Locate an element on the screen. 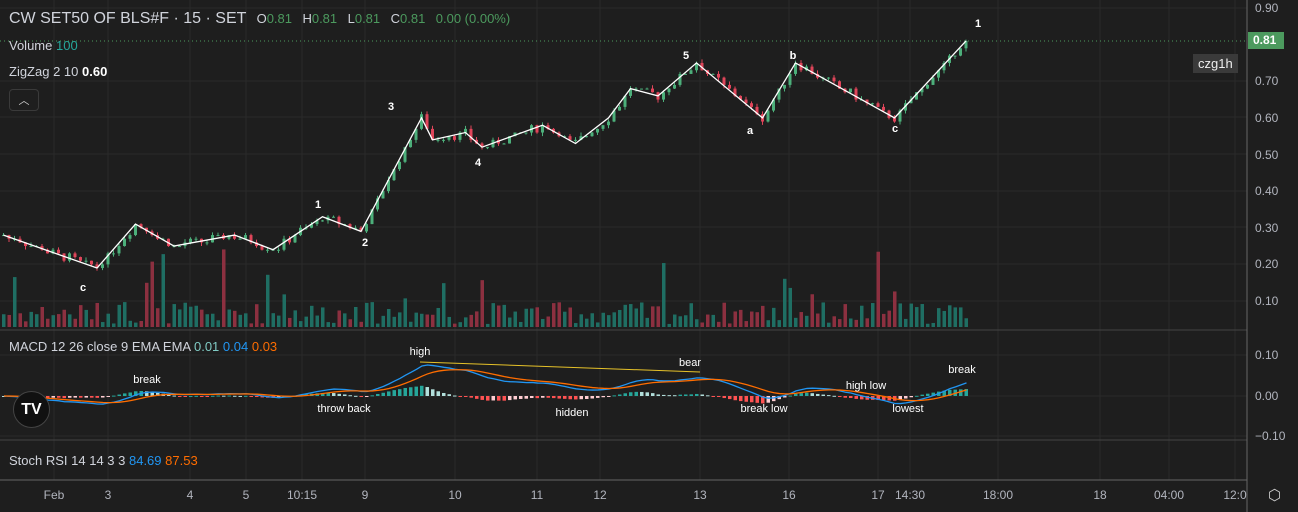  low-label: L is located at coordinates (351, 18).